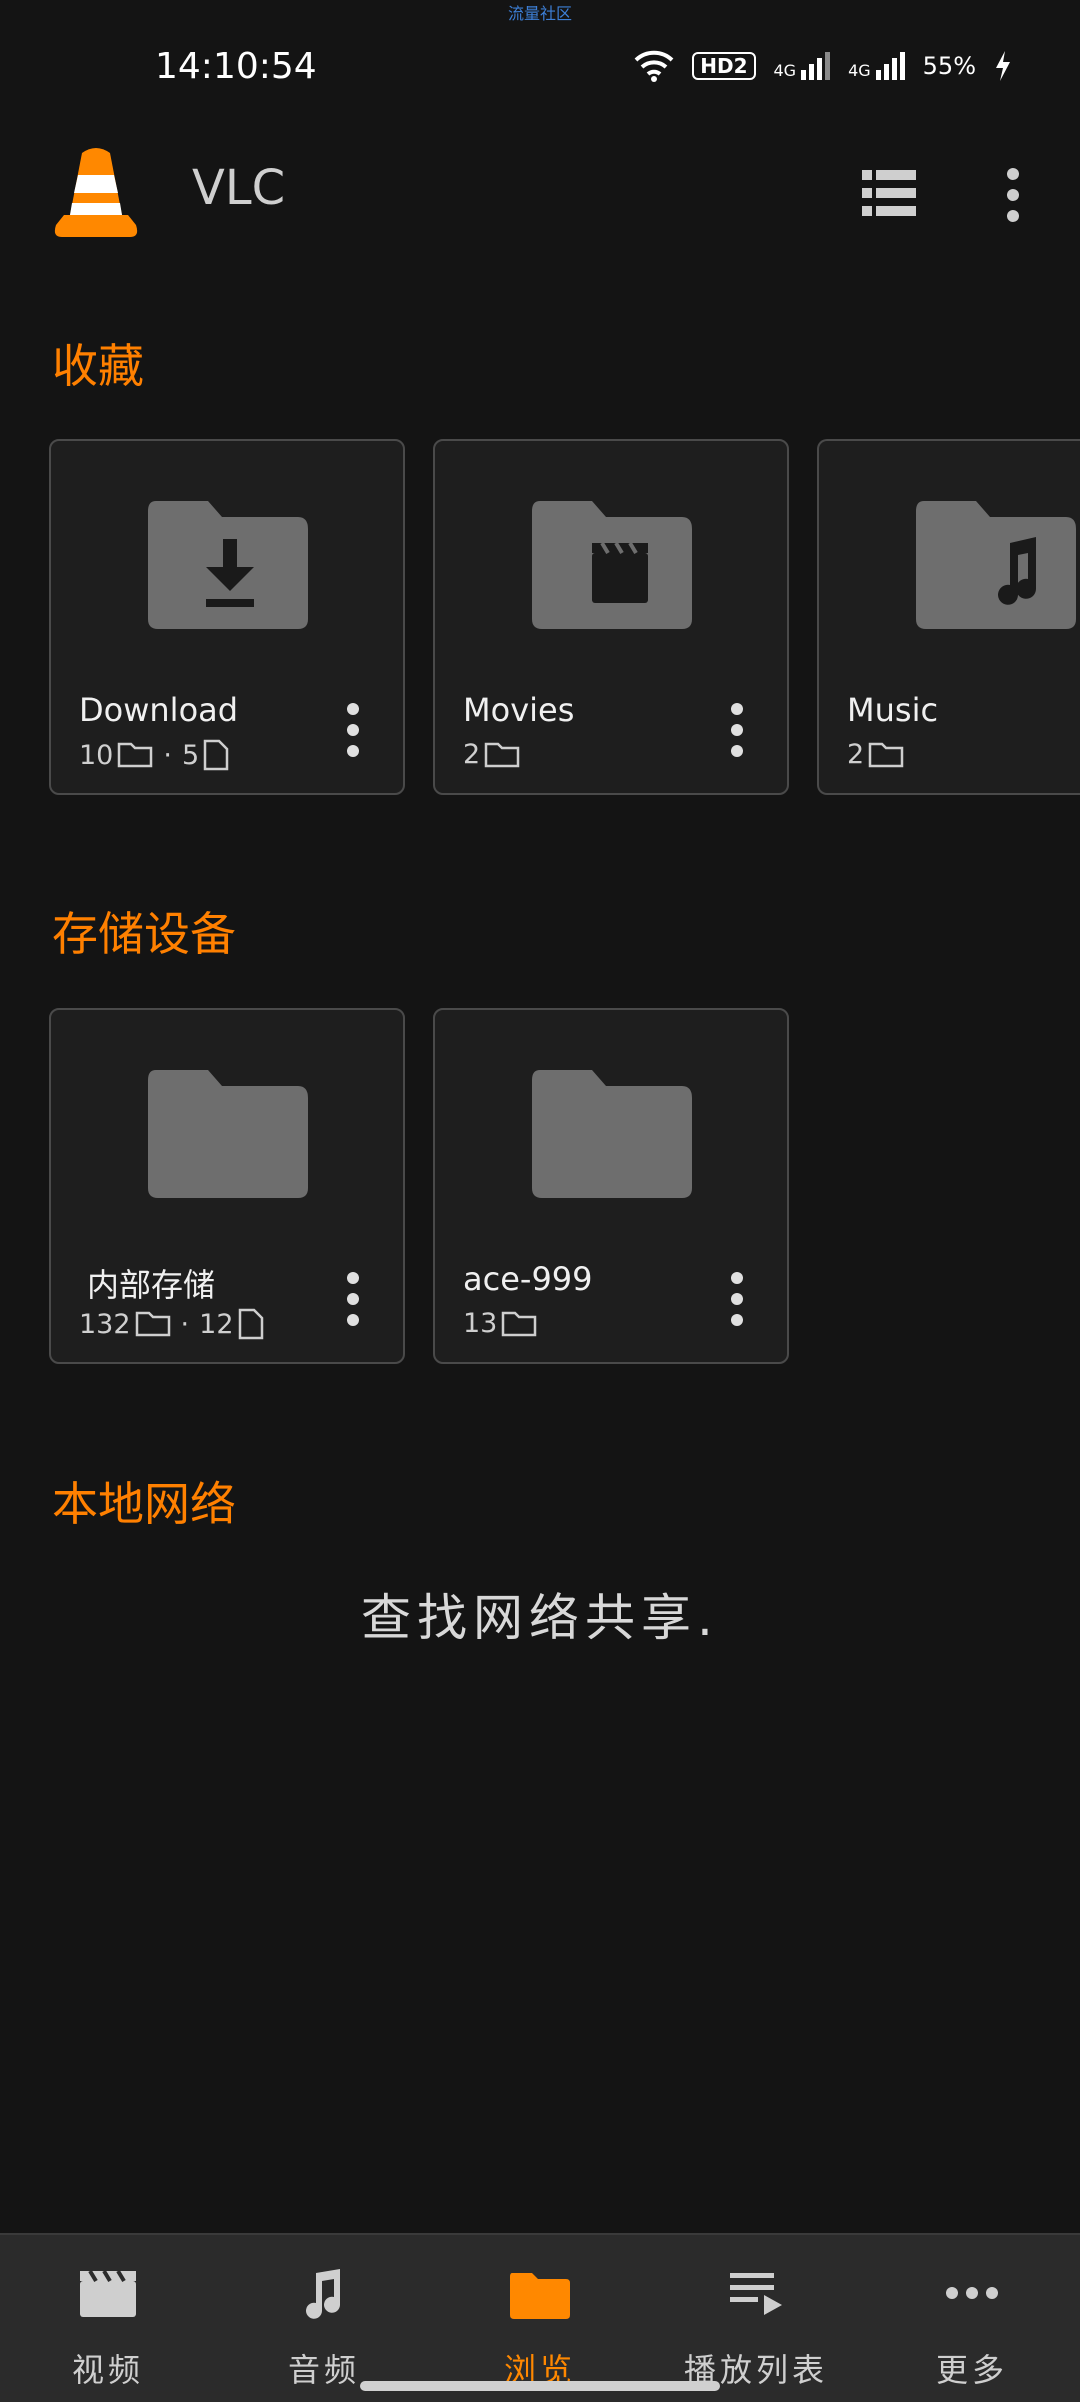  What do you see at coordinates (96, 192) in the screenshot?
I see `vlc-cone-logo-icon` at bounding box center [96, 192].